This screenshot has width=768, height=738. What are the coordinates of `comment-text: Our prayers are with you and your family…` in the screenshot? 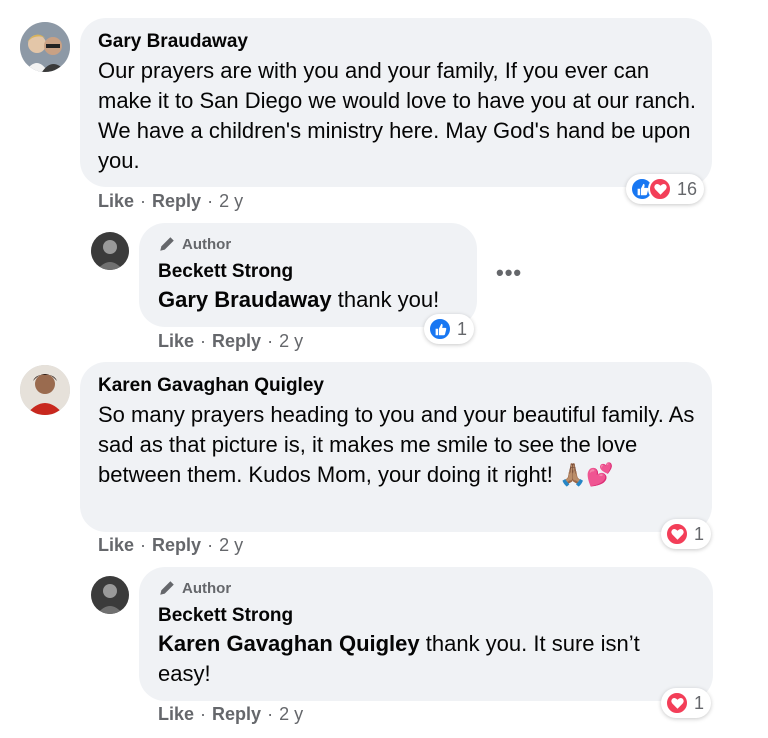 It's located at (397, 115).